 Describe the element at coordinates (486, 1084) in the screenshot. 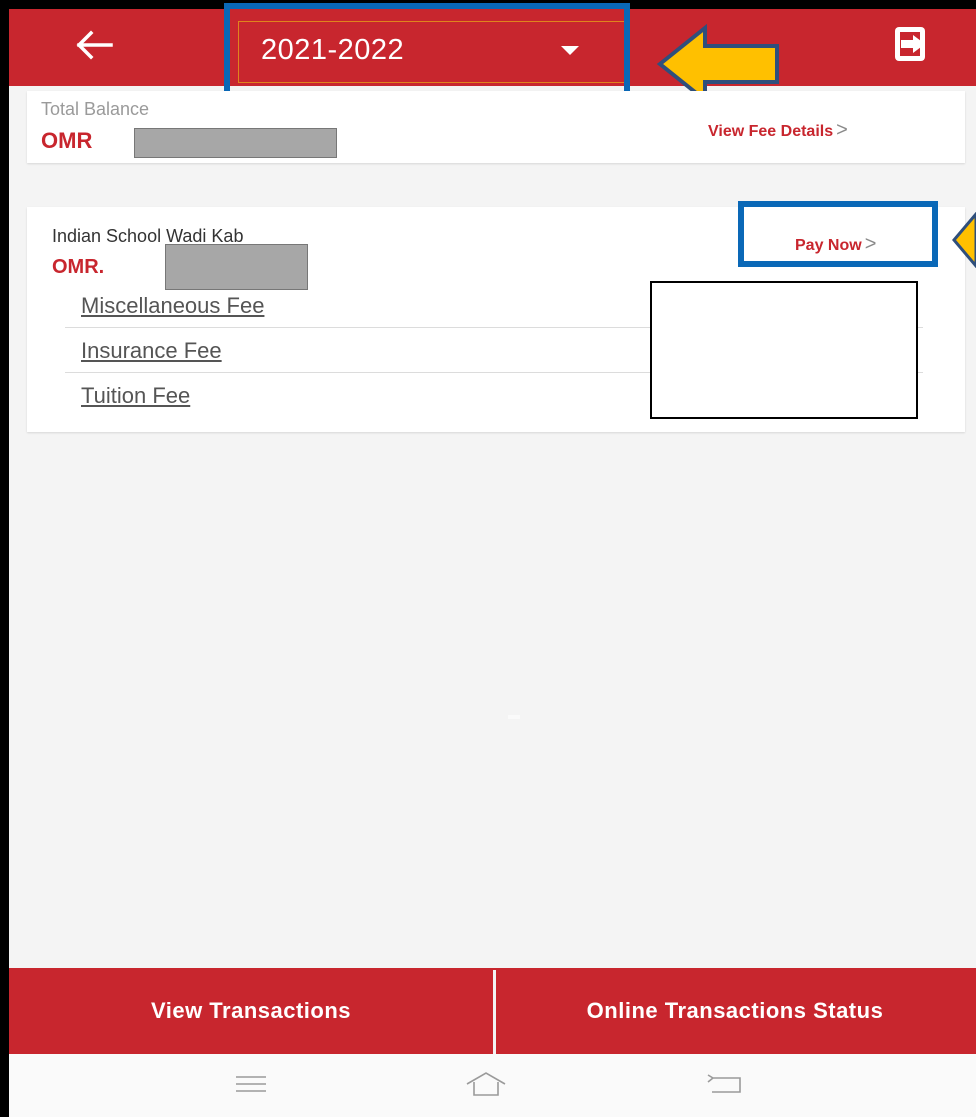

I see `home-icon` at that location.